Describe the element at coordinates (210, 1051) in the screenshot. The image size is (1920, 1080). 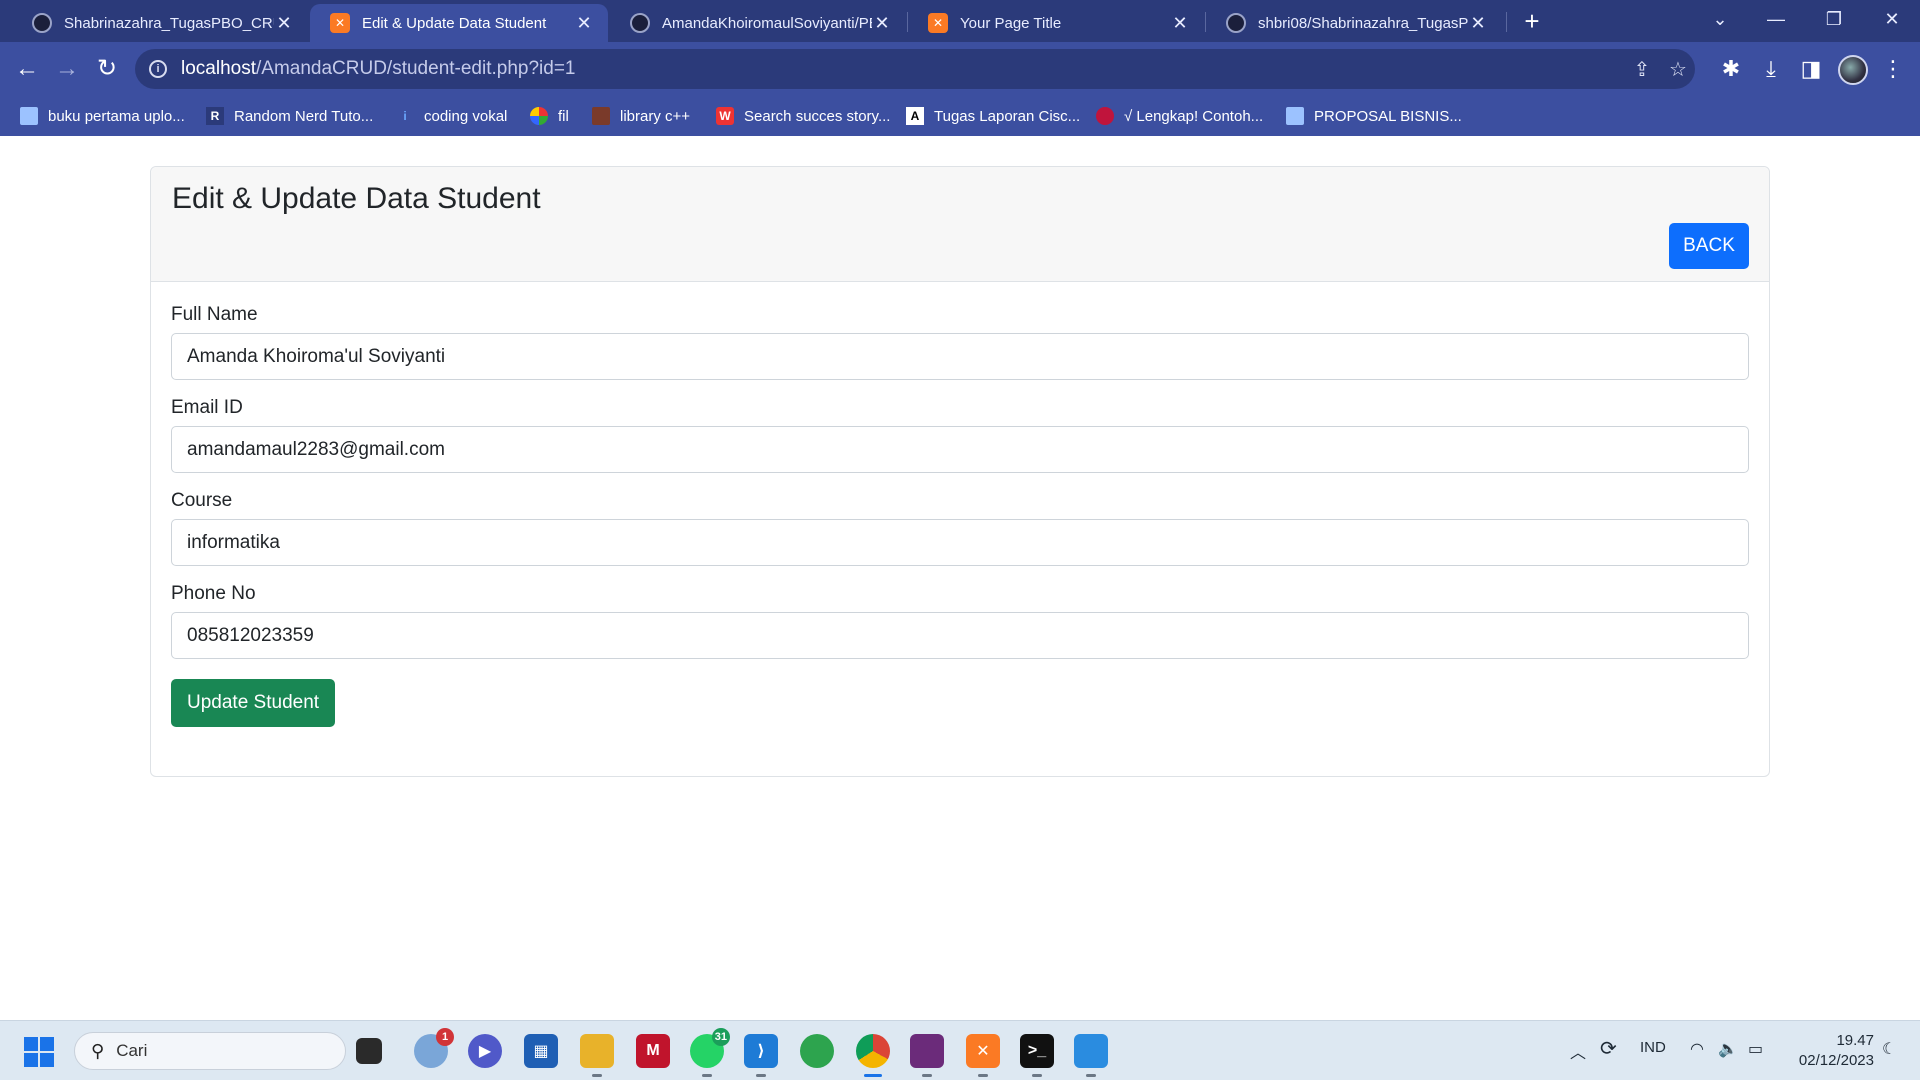
I see `taskbar-search-box: ⚲ Cari` at that location.